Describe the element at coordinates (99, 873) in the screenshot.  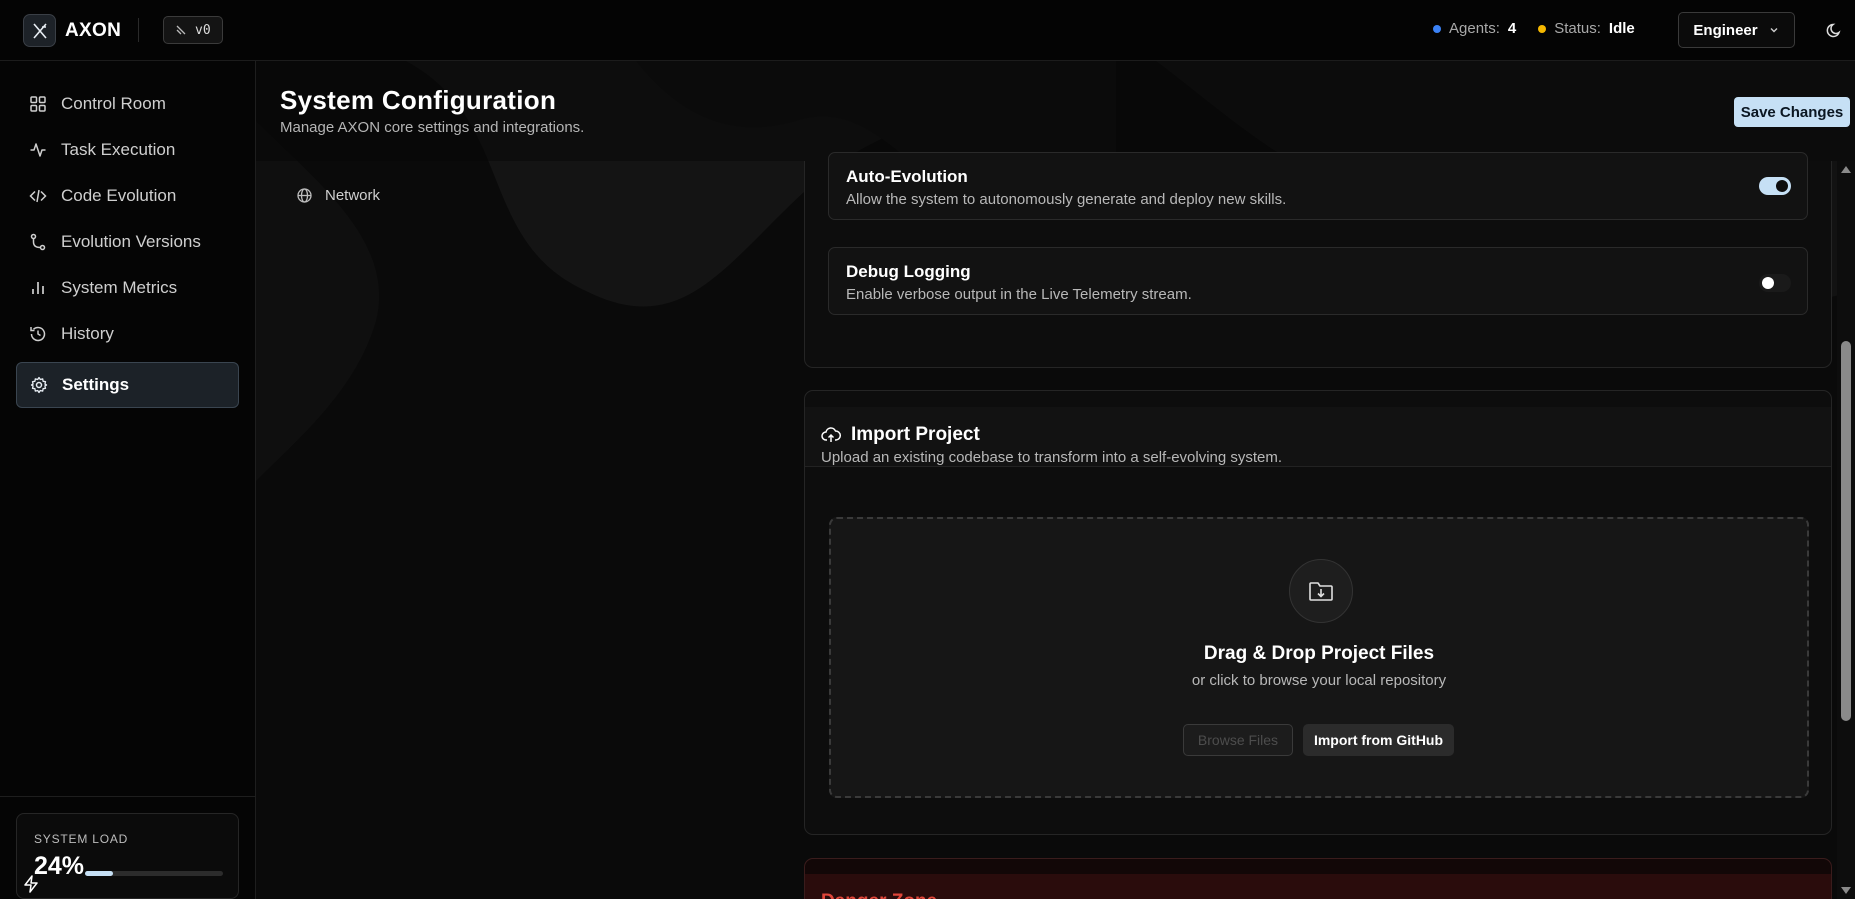
I see `system-load-bar-fill` at that location.